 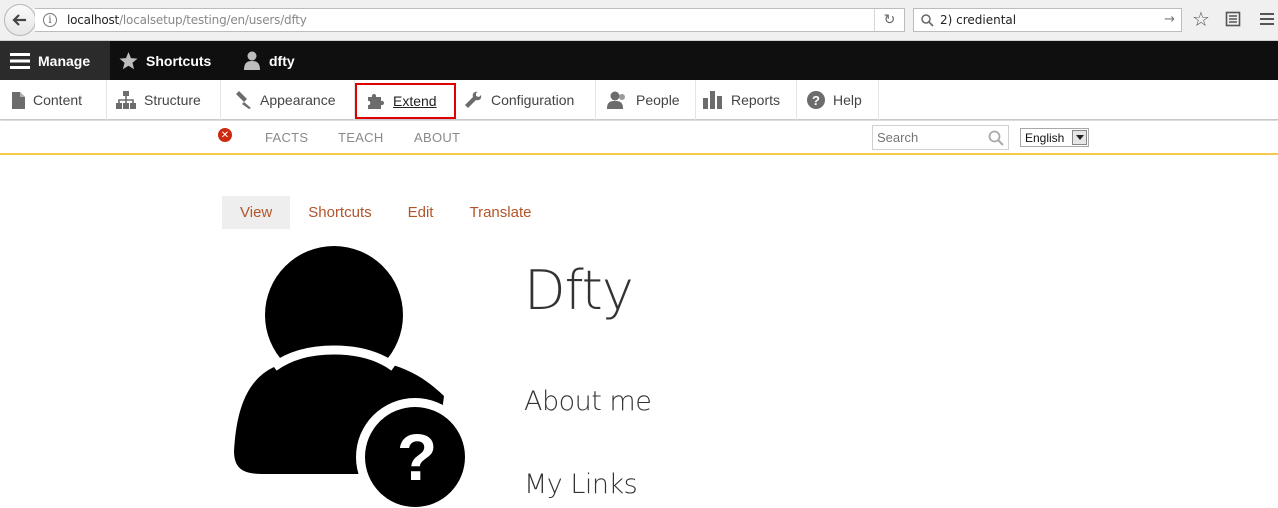 What do you see at coordinates (756, 100) in the screenshot?
I see `tray-label-reports: Reports` at bounding box center [756, 100].